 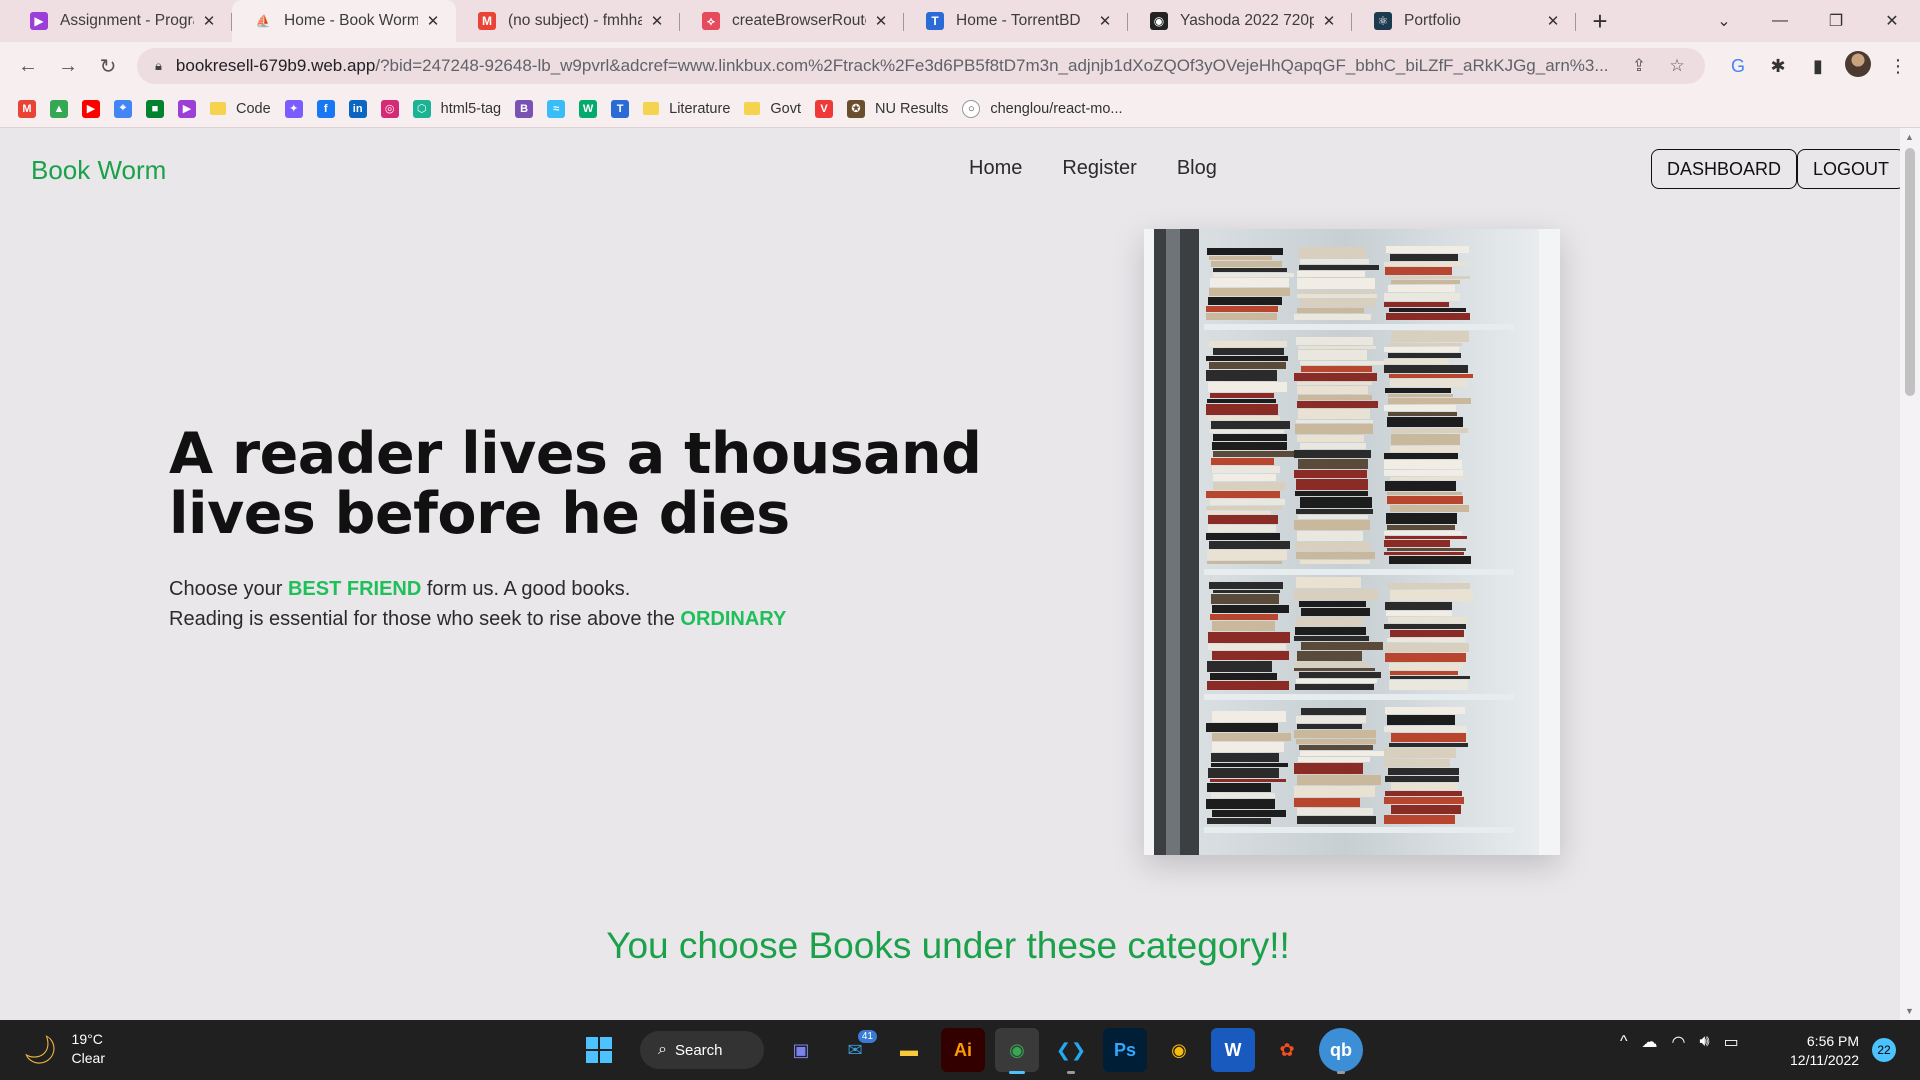 What do you see at coordinates (108, 66) in the screenshot?
I see `reload-icon: ↻` at bounding box center [108, 66].